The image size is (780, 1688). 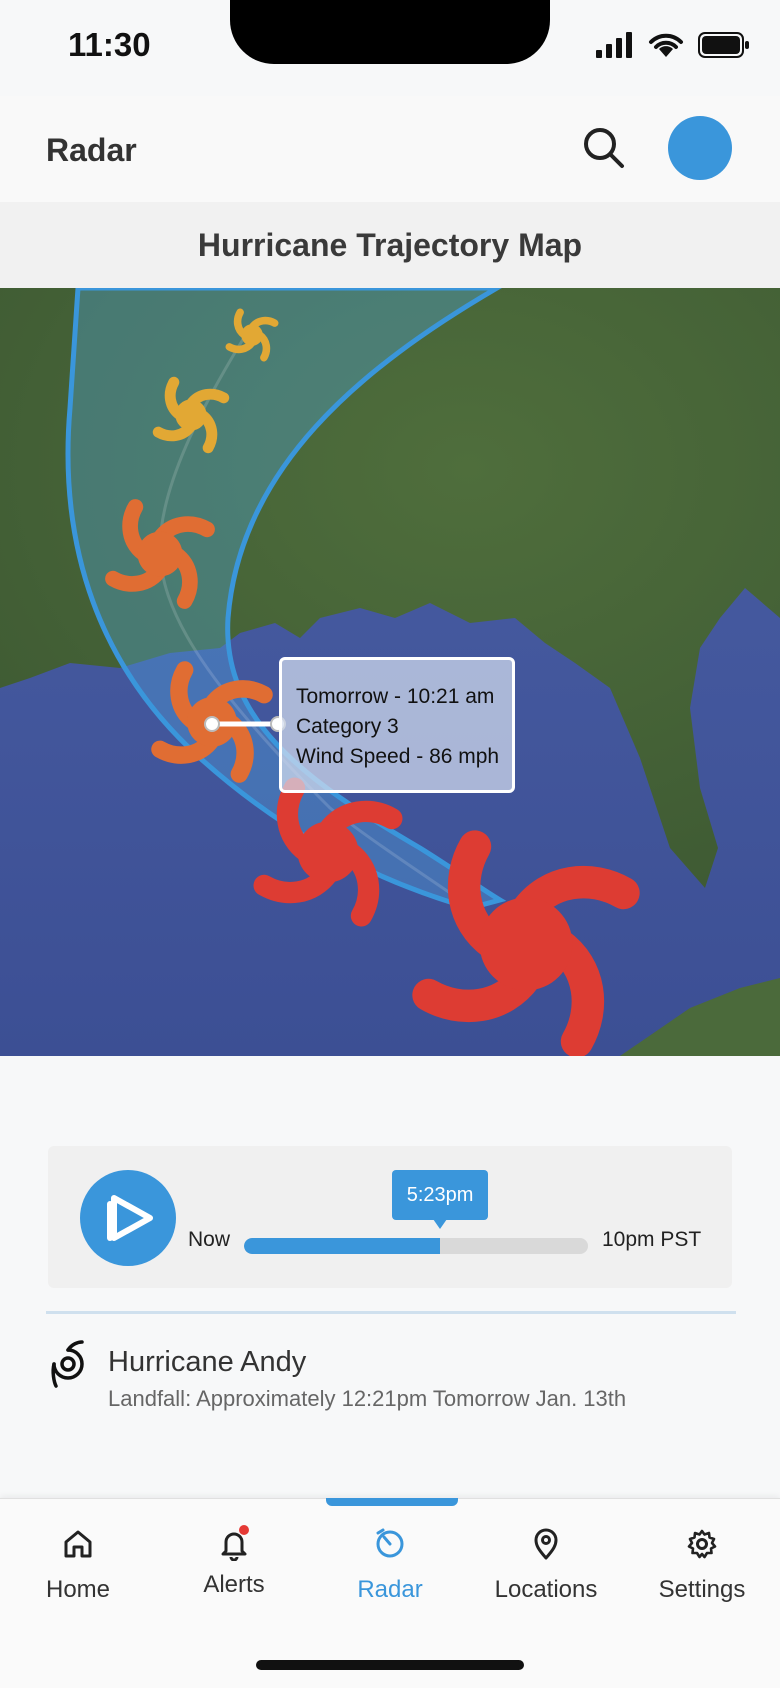 I want to click on alerts-icon-wrap, so click(x=234, y=1543).